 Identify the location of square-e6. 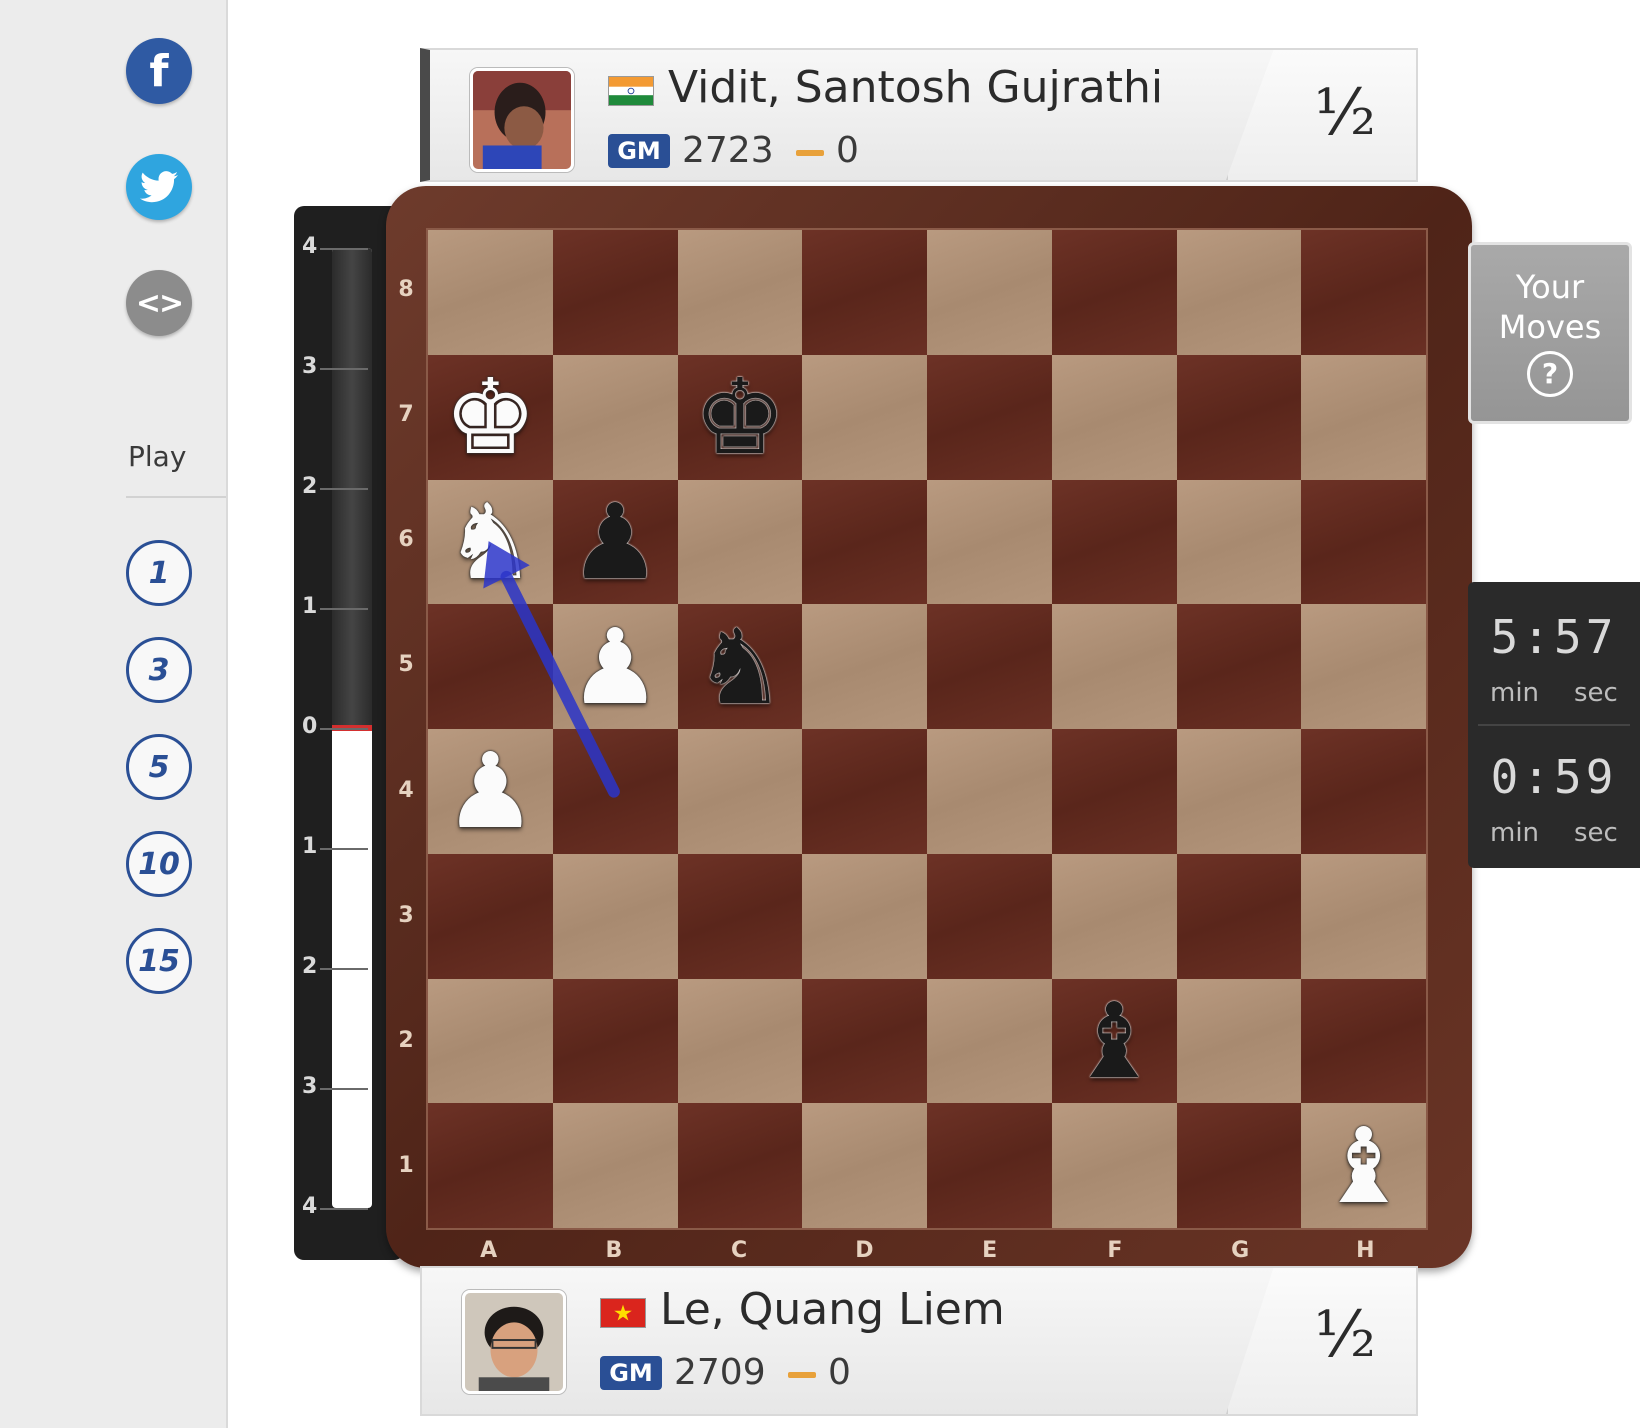
(989, 542).